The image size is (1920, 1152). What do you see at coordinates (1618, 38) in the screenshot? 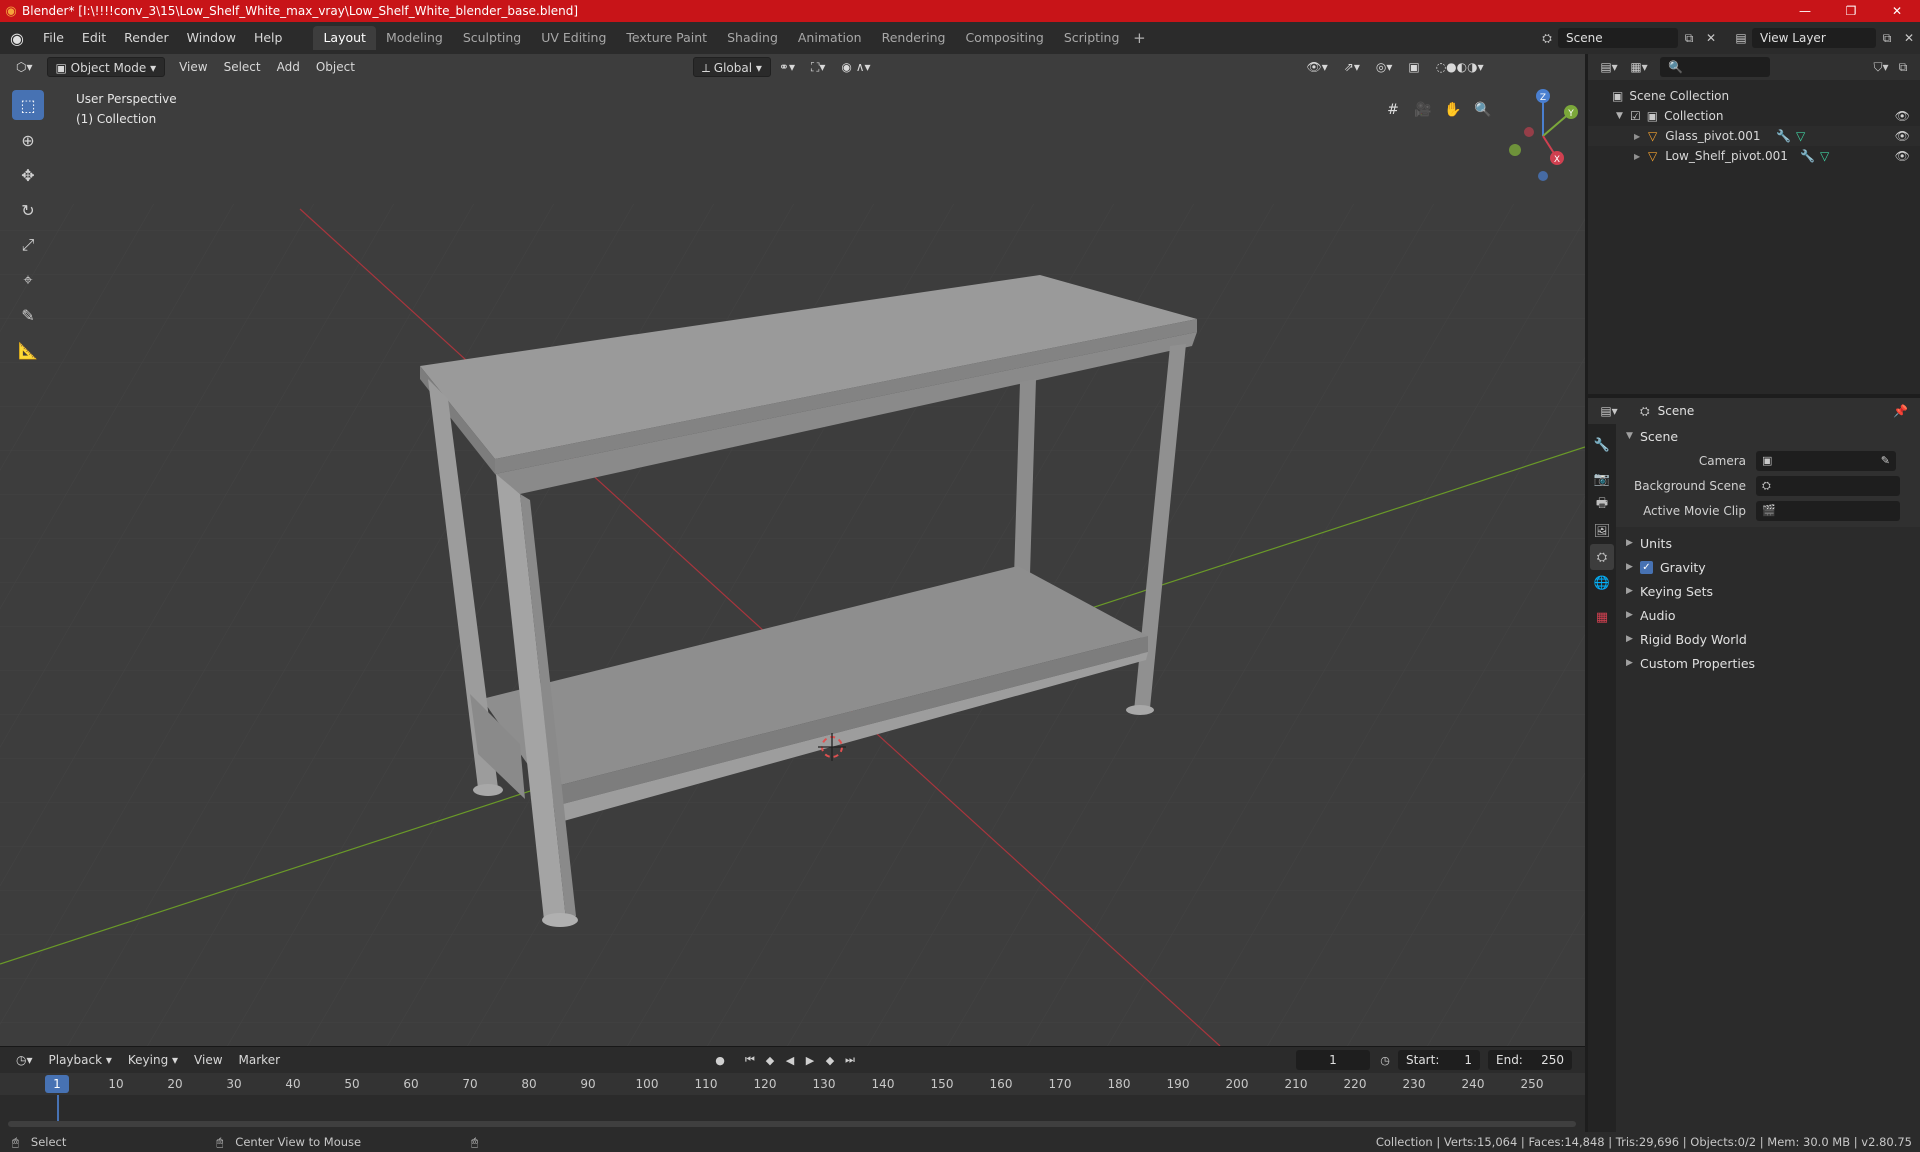
I see `scene-name-field: Scene` at bounding box center [1618, 38].